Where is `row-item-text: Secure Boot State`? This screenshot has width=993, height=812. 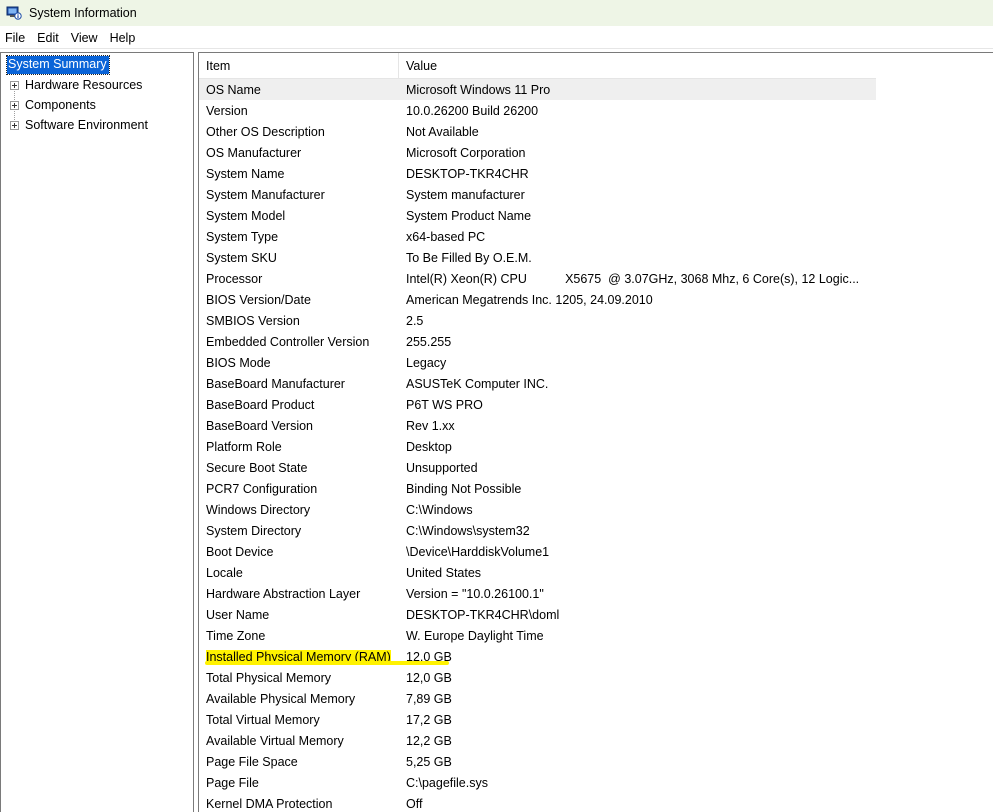
row-item-text: Secure Boot State is located at coordinates (257, 467).